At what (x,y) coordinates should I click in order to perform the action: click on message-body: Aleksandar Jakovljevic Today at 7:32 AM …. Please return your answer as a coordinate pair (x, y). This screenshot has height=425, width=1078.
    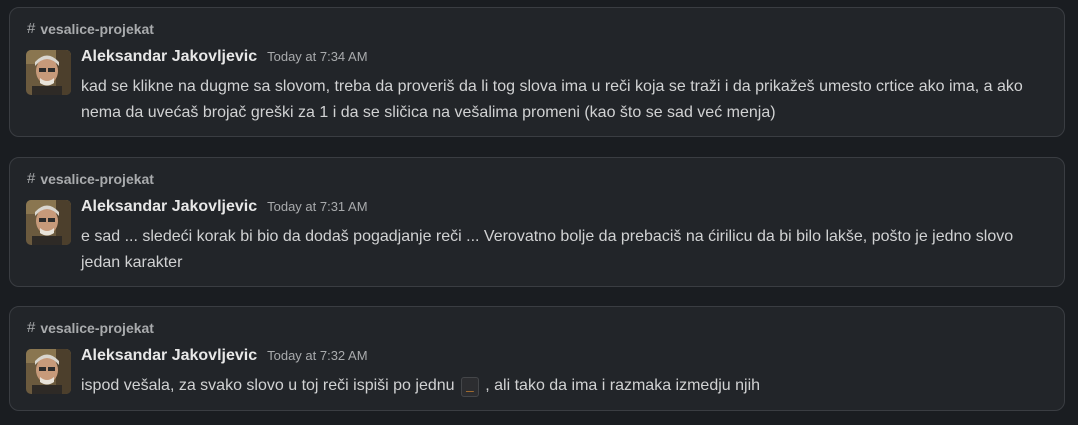
    Looking at the image, I should click on (563, 373).